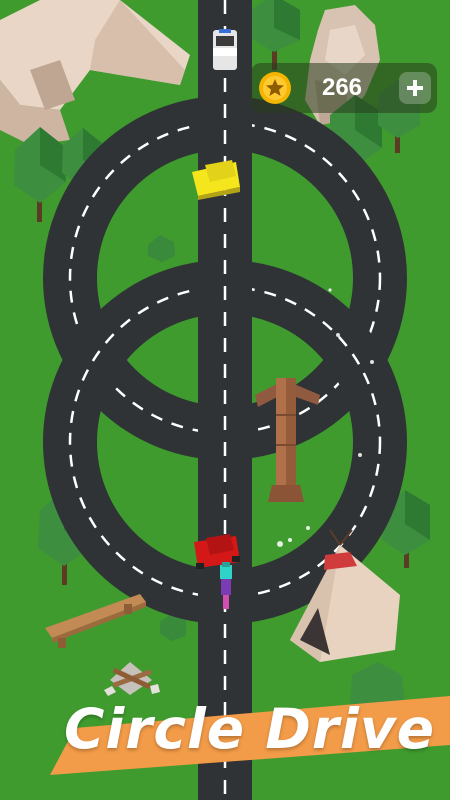 This screenshot has height=800, width=450. I want to click on coin-count: 266, so click(342, 87).